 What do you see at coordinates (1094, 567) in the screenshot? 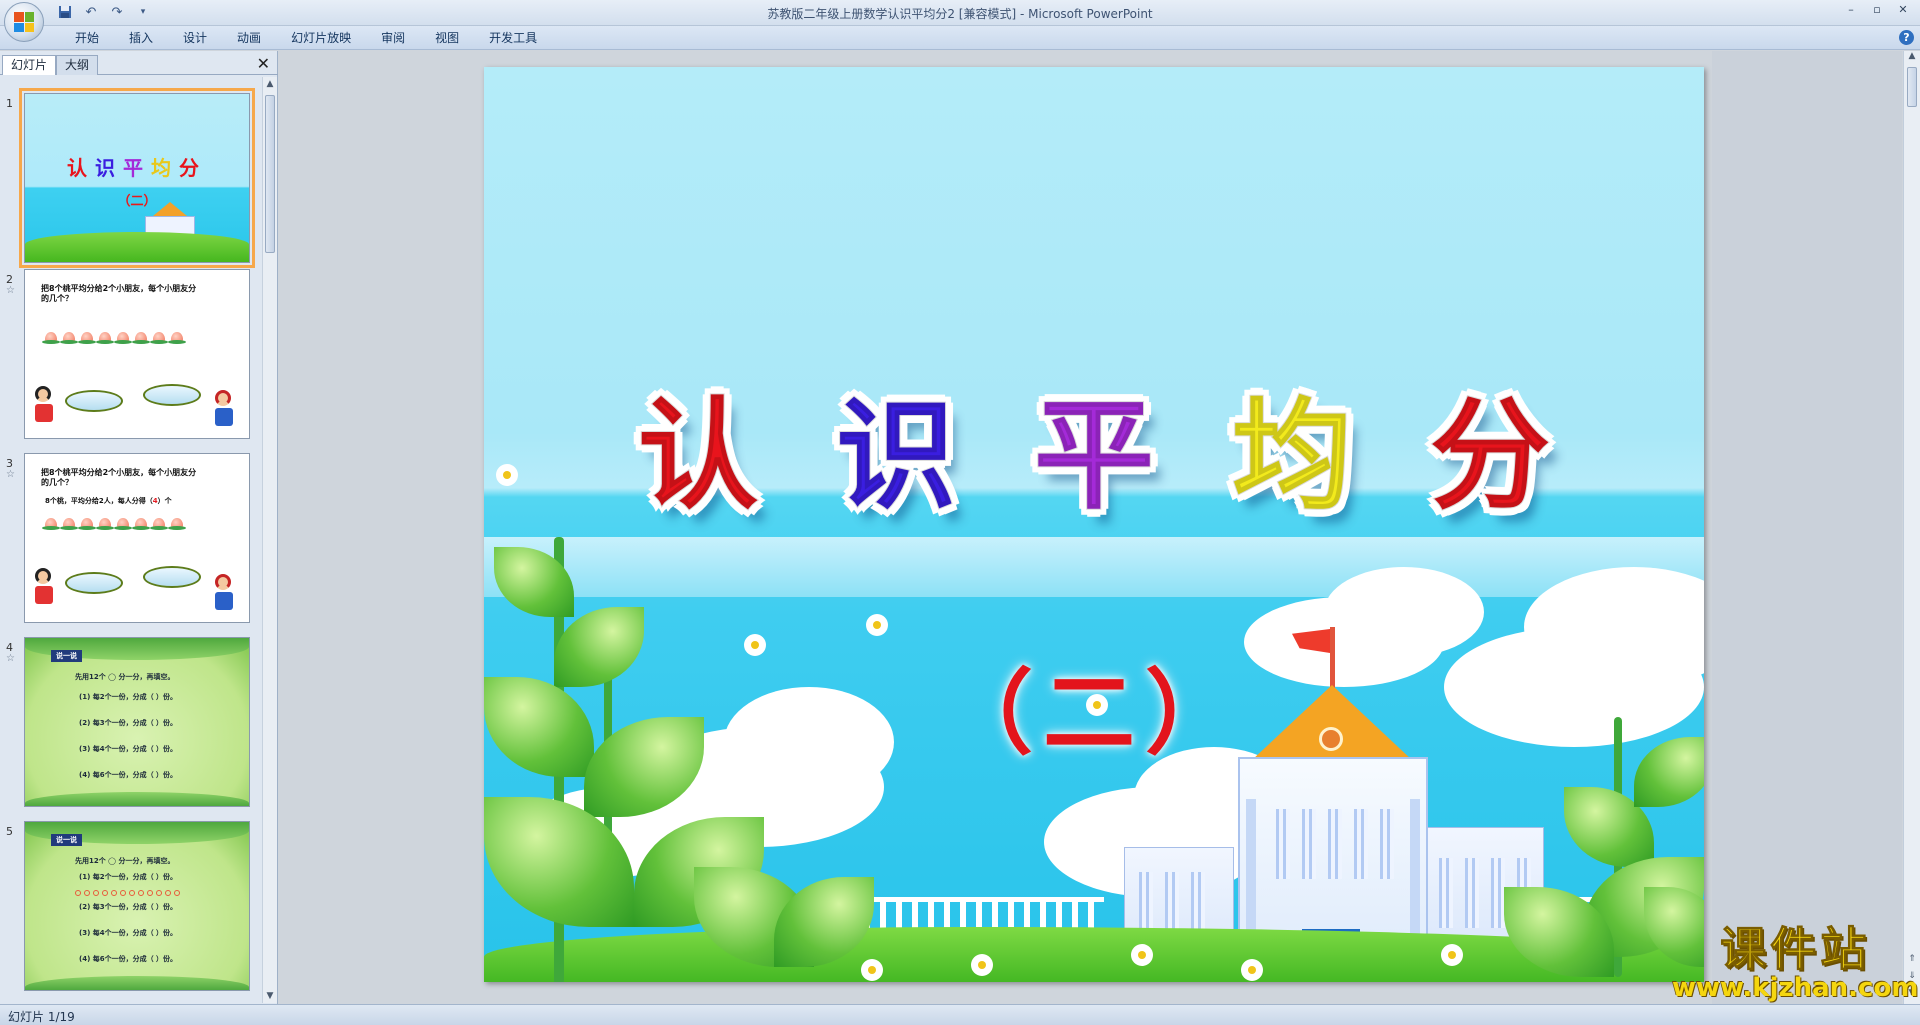
I see `sky-band` at bounding box center [1094, 567].